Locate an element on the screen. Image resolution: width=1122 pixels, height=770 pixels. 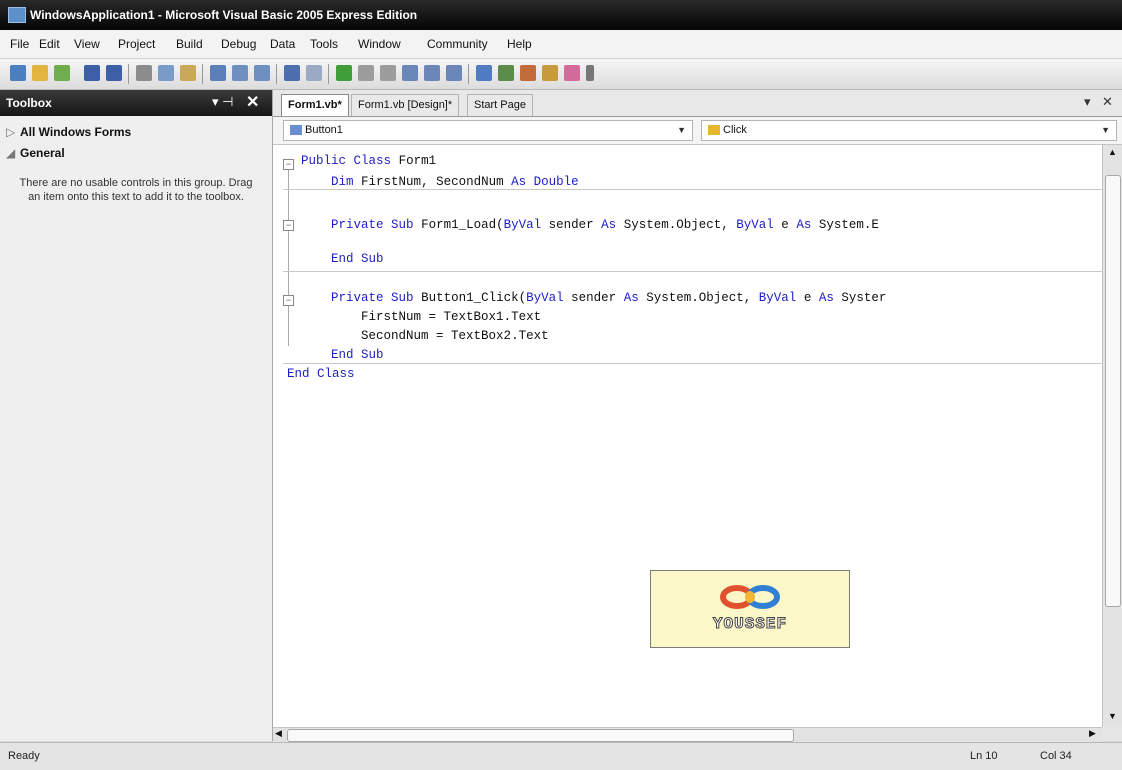
horizontal-scrollbar: ◀ ▶ is located at coordinates (687, 734).